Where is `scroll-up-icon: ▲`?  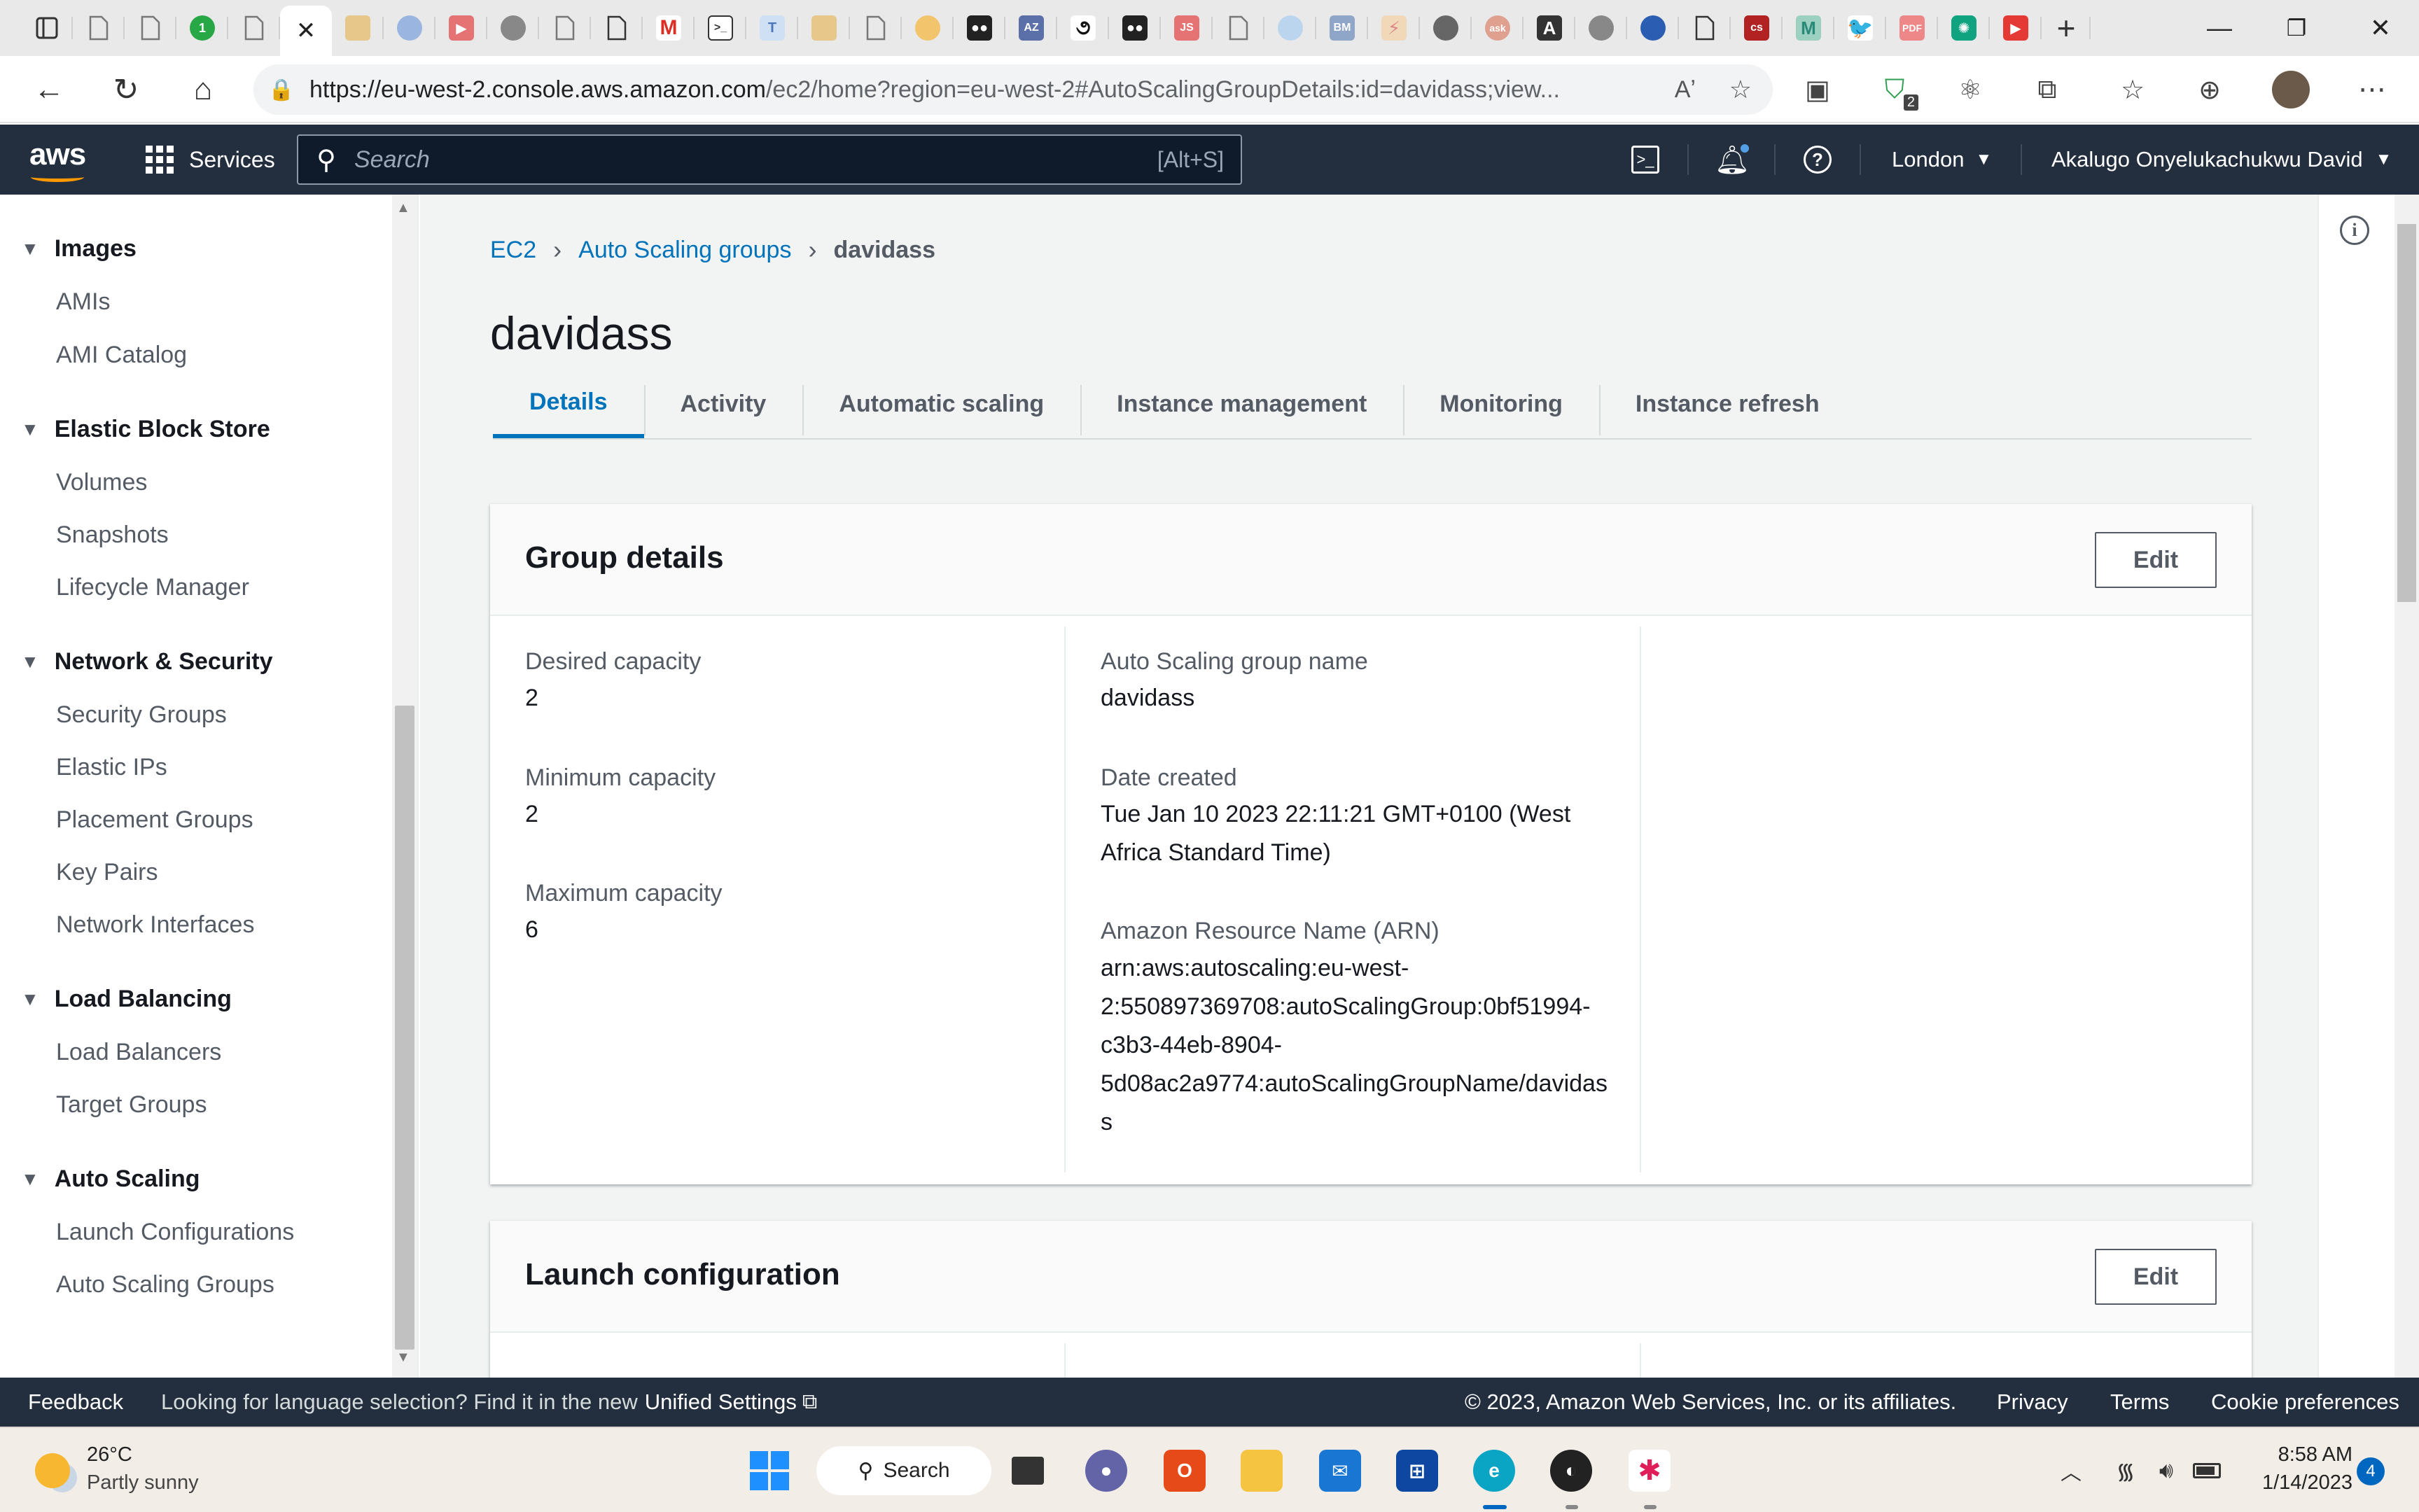 scroll-up-icon: ▲ is located at coordinates (403, 208).